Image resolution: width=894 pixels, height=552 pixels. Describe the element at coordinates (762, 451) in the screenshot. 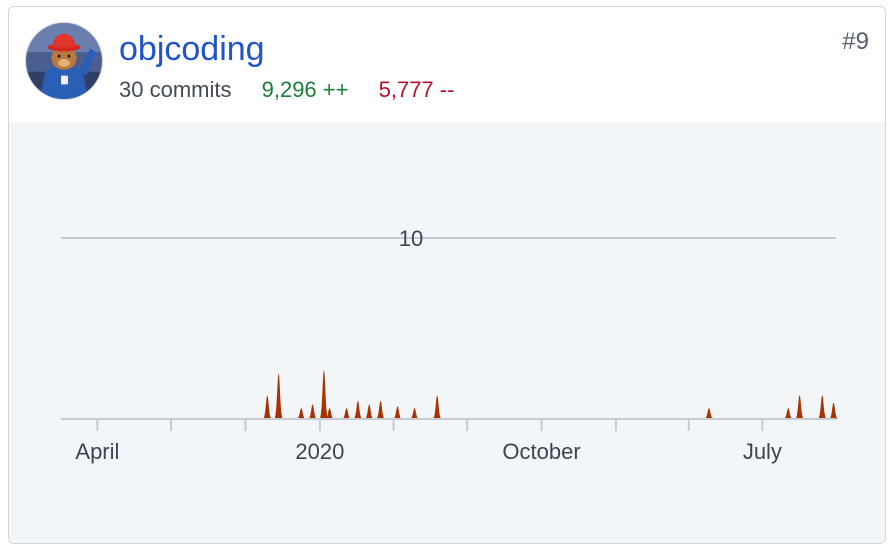

I see `x-tick-label: July` at that location.